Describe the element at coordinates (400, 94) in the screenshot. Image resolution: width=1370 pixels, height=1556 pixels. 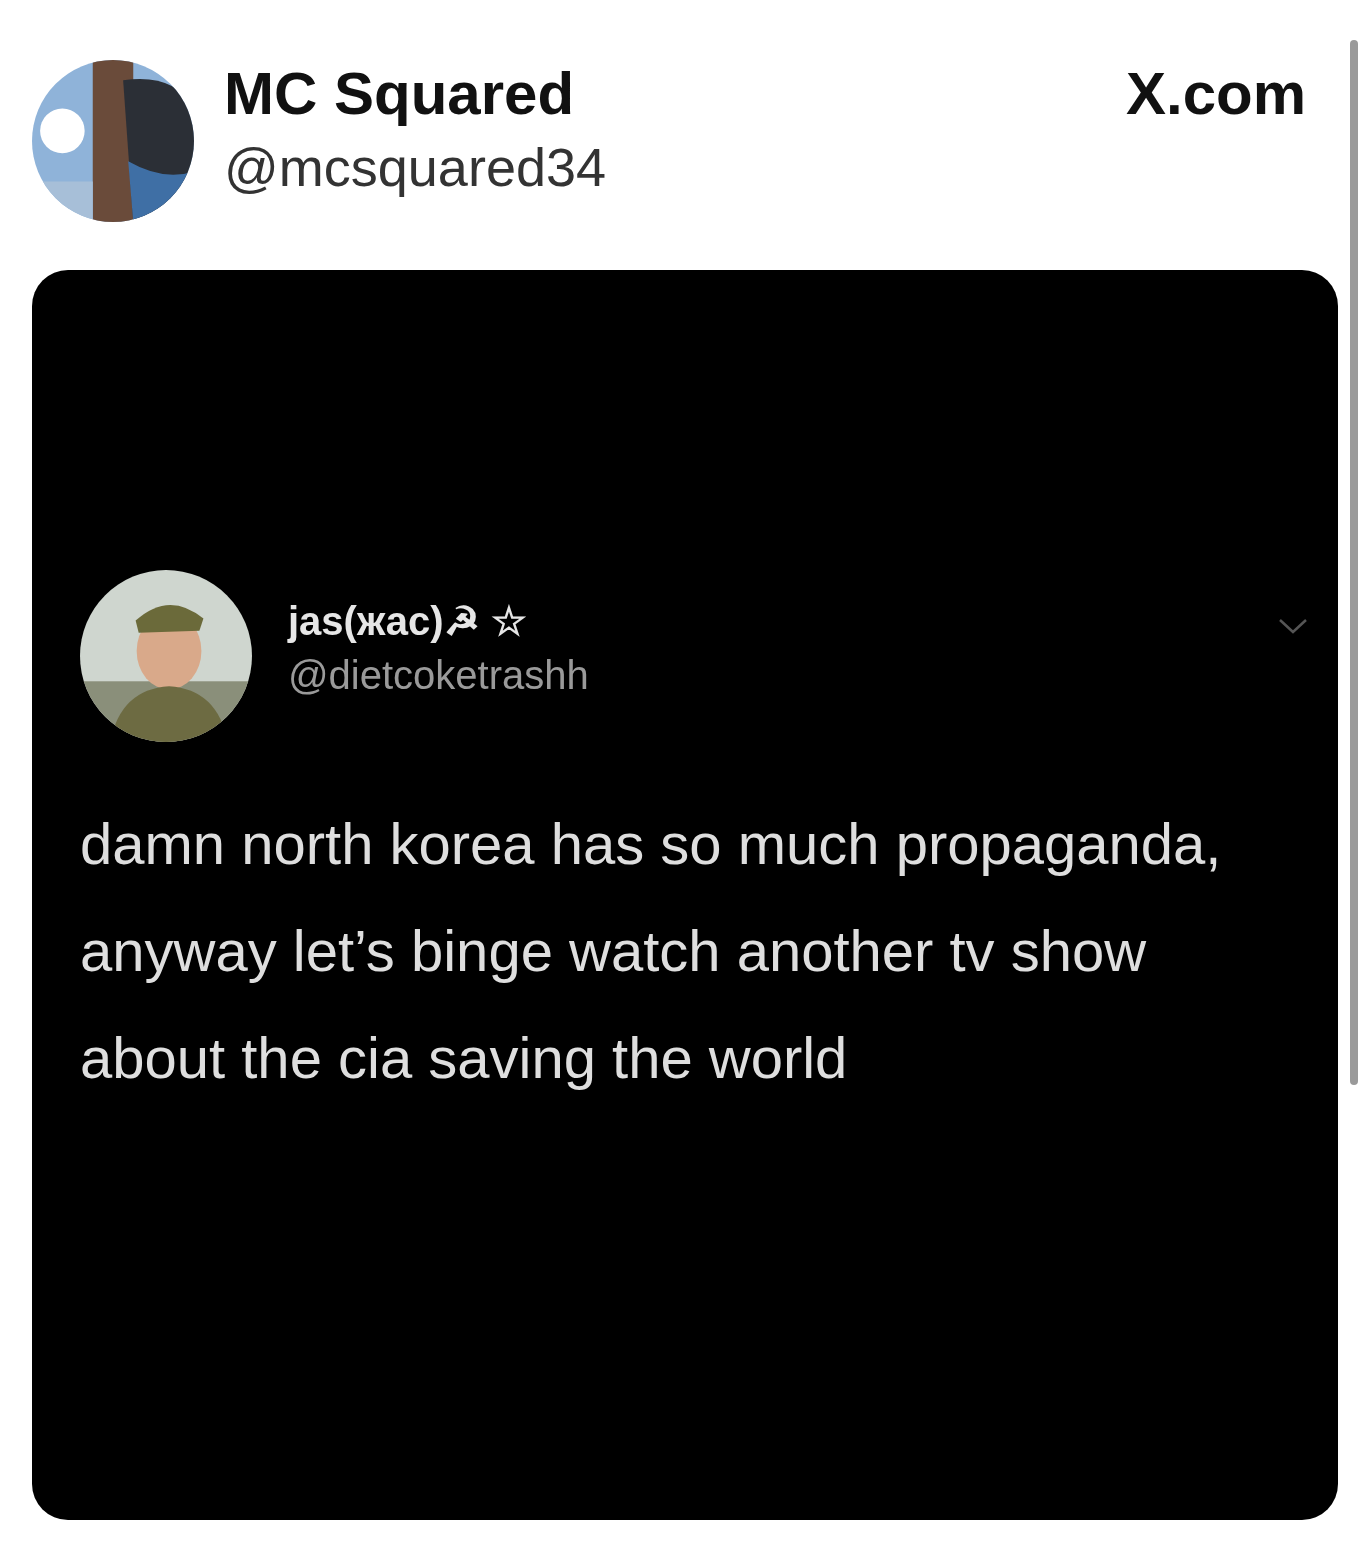
I see `author-name: MC Squared` at that location.